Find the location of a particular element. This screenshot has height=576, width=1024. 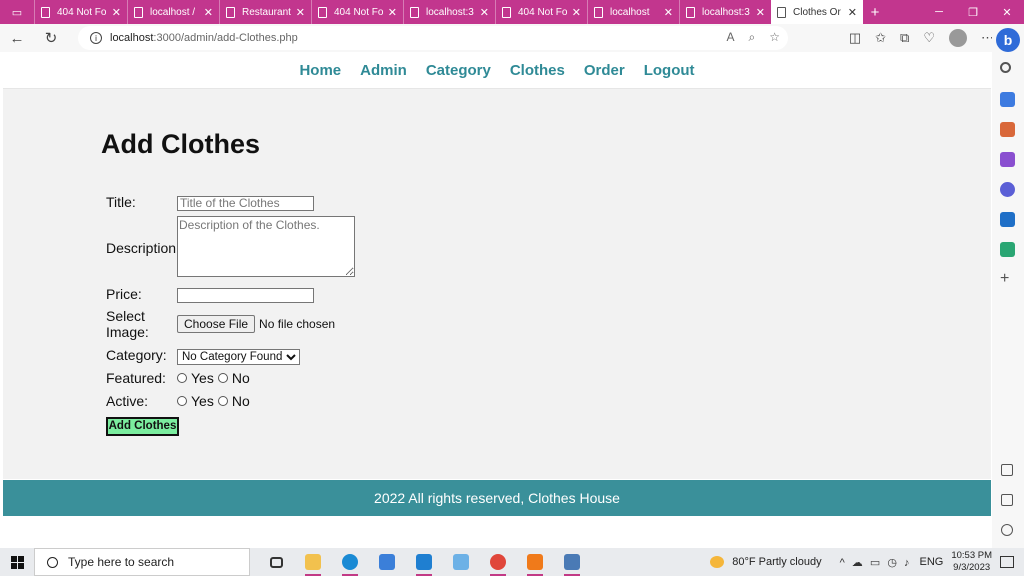

open-external-icon is located at coordinates (1007, 500).